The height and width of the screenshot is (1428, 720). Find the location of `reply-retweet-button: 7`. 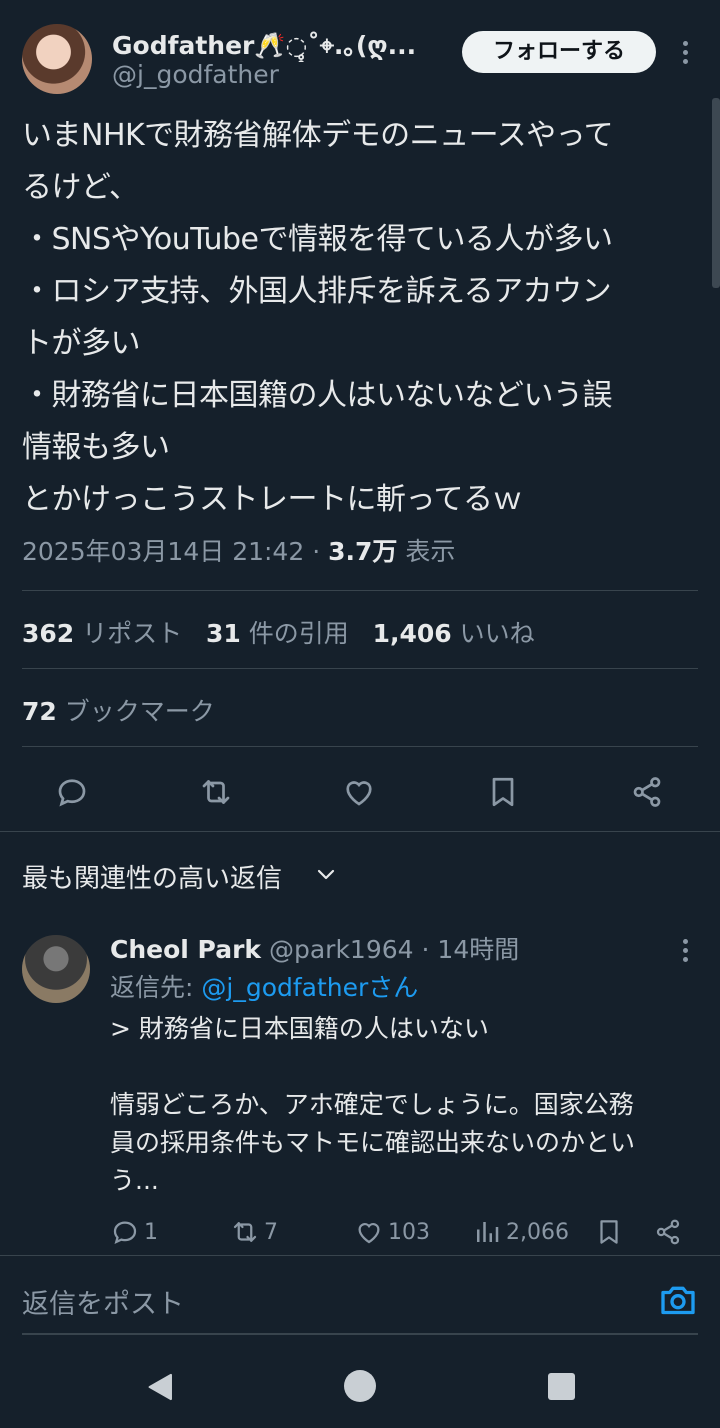

reply-retweet-button: 7 is located at coordinates (254, 1232).